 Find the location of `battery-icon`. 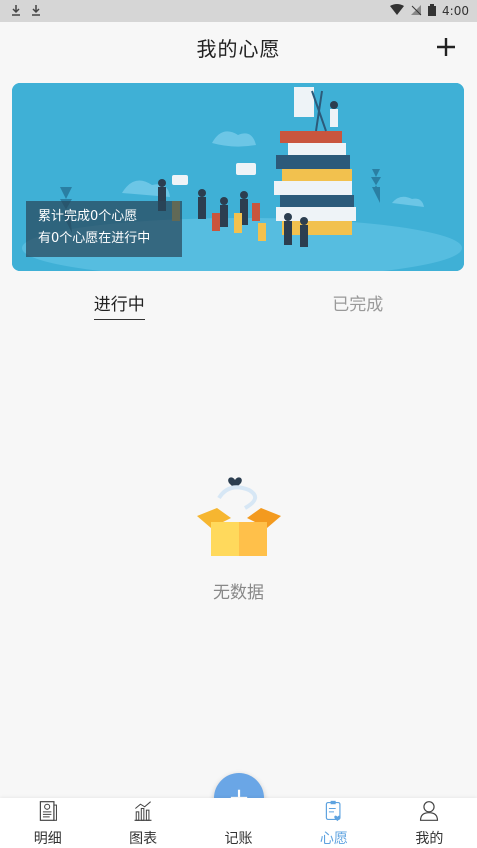

battery-icon is located at coordinates (432, 11).